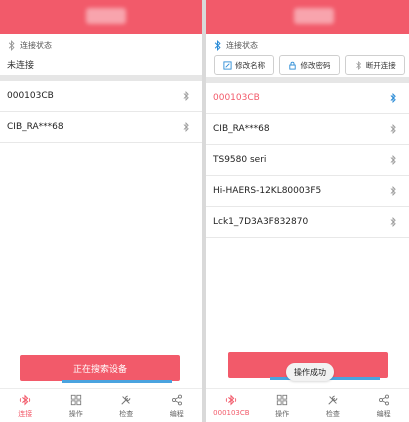 Image resolution: width=409 pixels, height=422 pixels. Describe the element at coordinates (117, 381) in the screenshot. I see `progress-underline` at that location.